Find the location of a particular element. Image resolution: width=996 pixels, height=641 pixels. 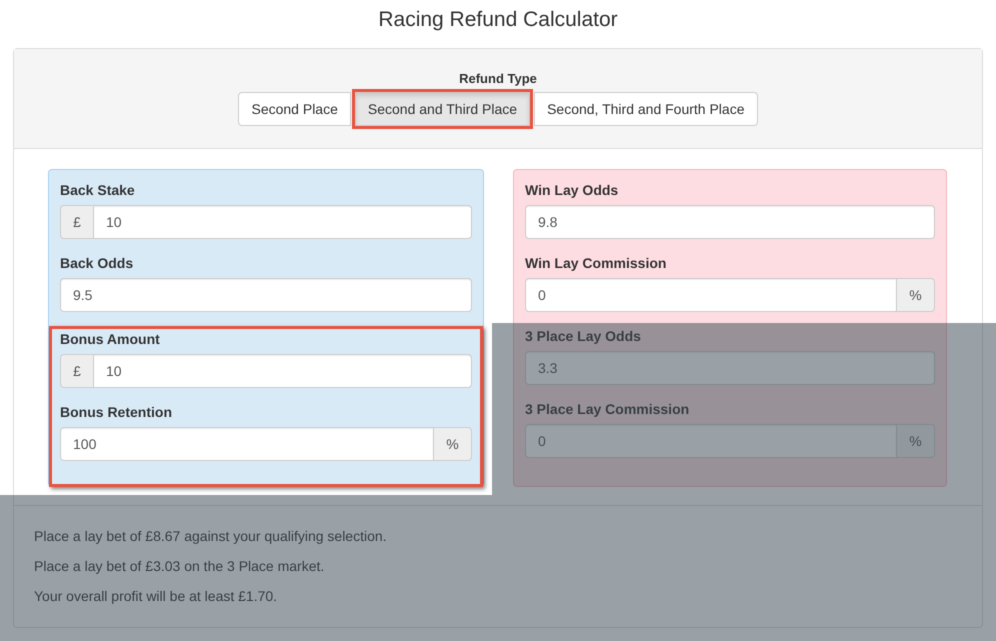

refund-type-option: Second and Third Place is located at coordinates (442, 109).